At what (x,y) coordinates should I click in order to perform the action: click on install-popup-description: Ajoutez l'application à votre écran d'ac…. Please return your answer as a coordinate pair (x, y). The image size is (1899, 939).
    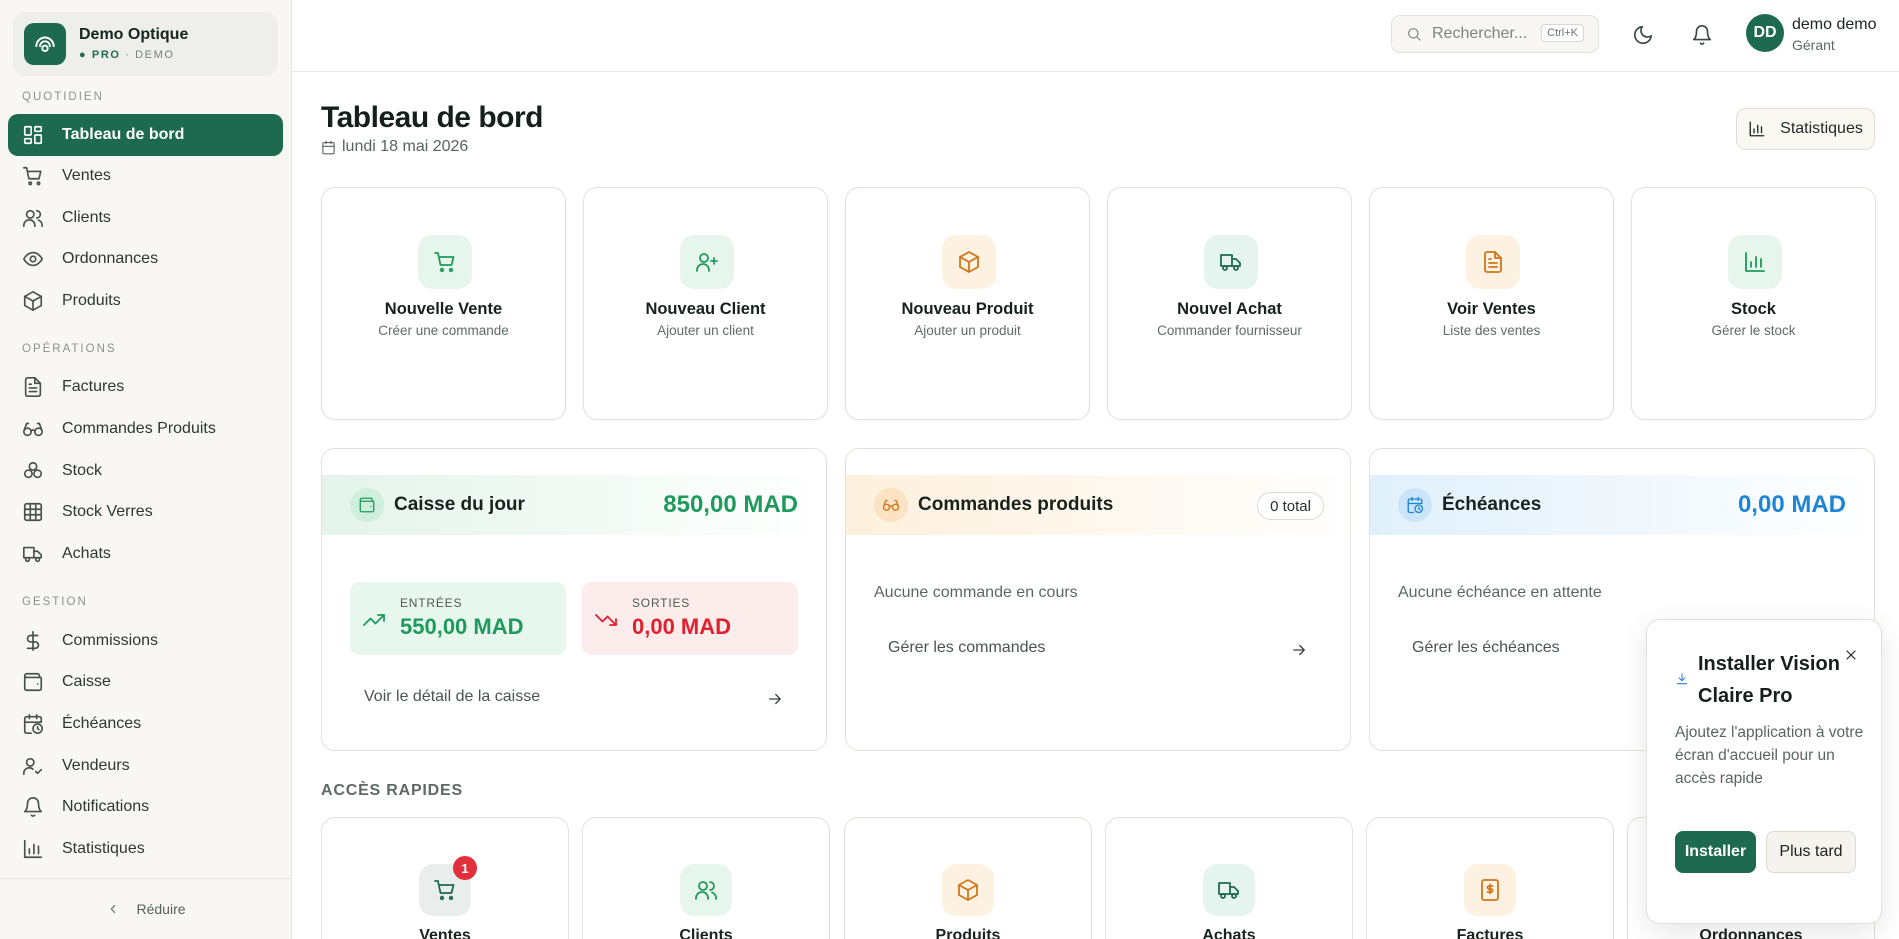
    Looking at the image, I should click on (1769, 755).